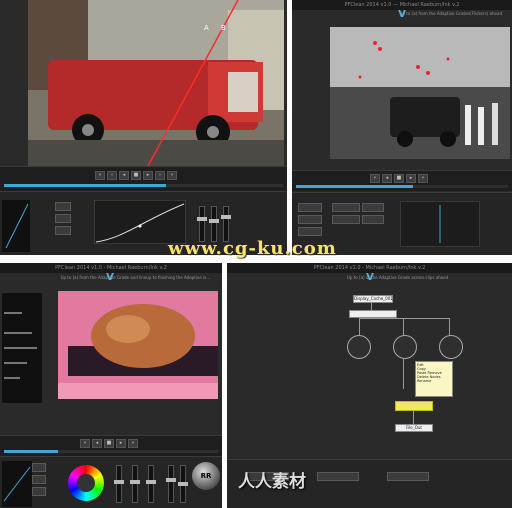 This screenshot has height=508, width=512. I want to click on splitter-node, so click(373, 314).